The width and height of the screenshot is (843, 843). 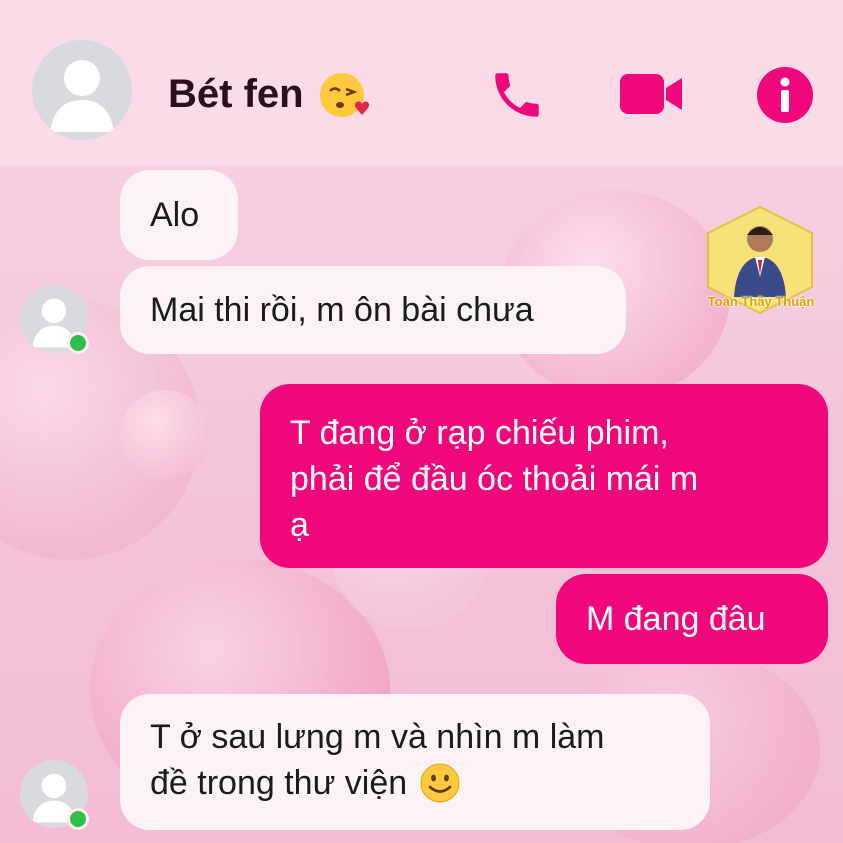 I want to click on phone-icon, so click(x=517, y=95).